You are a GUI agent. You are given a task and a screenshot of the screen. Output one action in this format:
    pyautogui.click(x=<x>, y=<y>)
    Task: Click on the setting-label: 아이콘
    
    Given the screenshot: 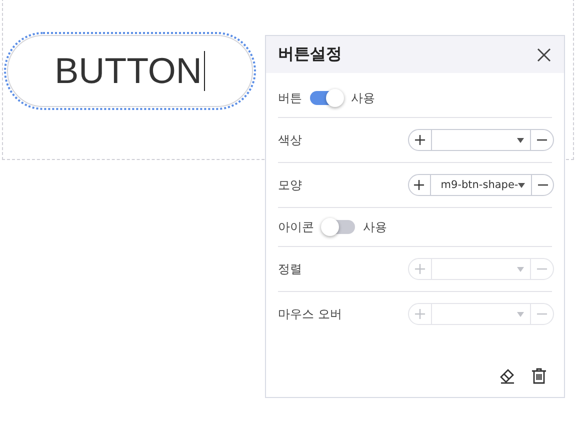 What is the action you would take?
    pyautogui.click(x=296, y=227)
    